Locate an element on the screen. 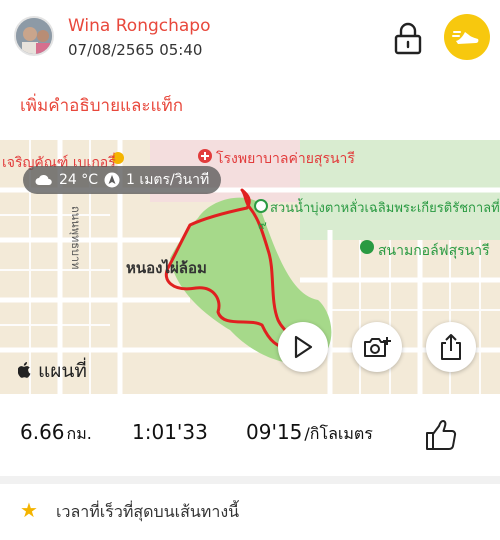  road-label: ถนนพุทธบาท is located at coordinates (75, 238).